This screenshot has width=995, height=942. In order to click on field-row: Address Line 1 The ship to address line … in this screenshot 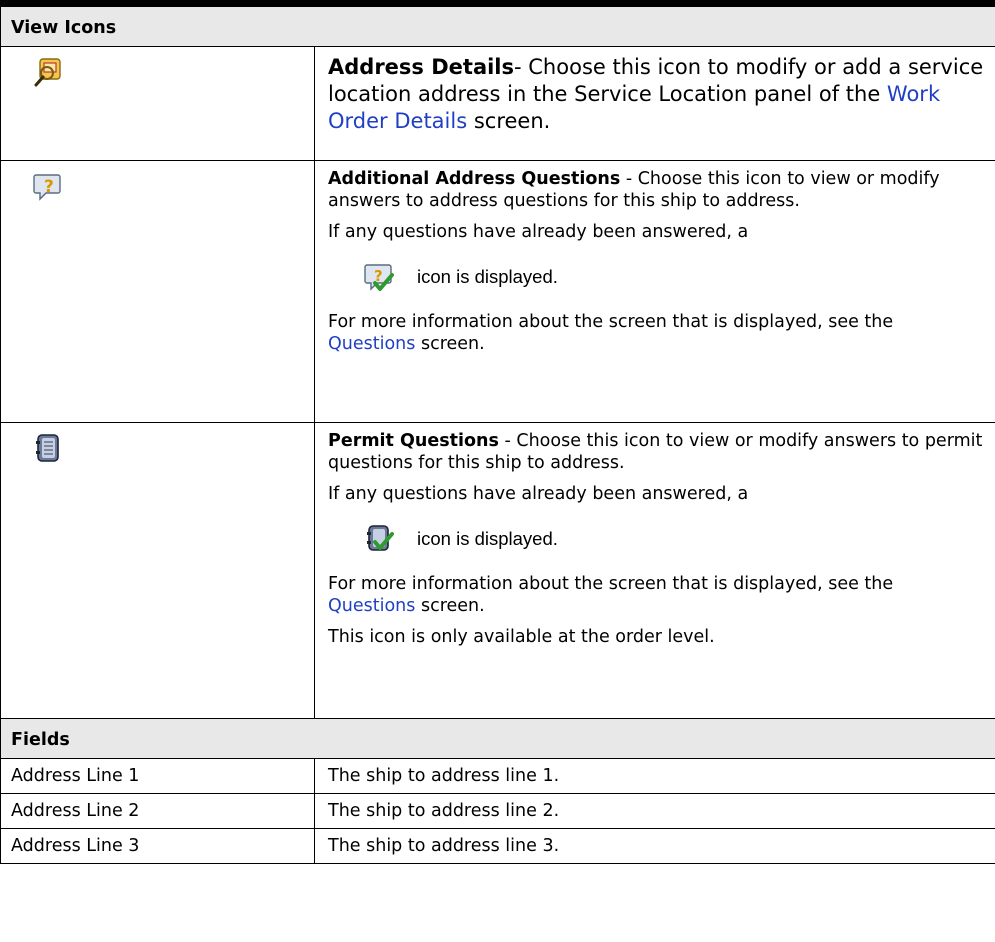, I will do `click(497, 776)`.